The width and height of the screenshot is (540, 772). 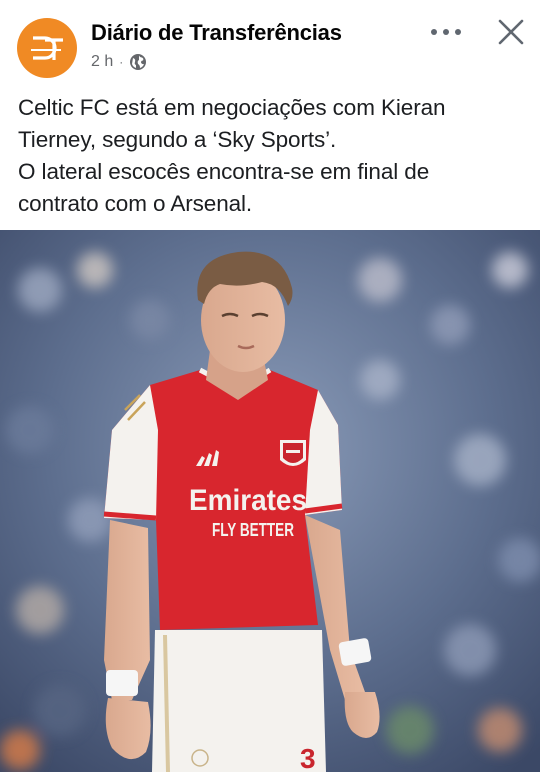 I want to click on close-button, so click(x=511, y=32).